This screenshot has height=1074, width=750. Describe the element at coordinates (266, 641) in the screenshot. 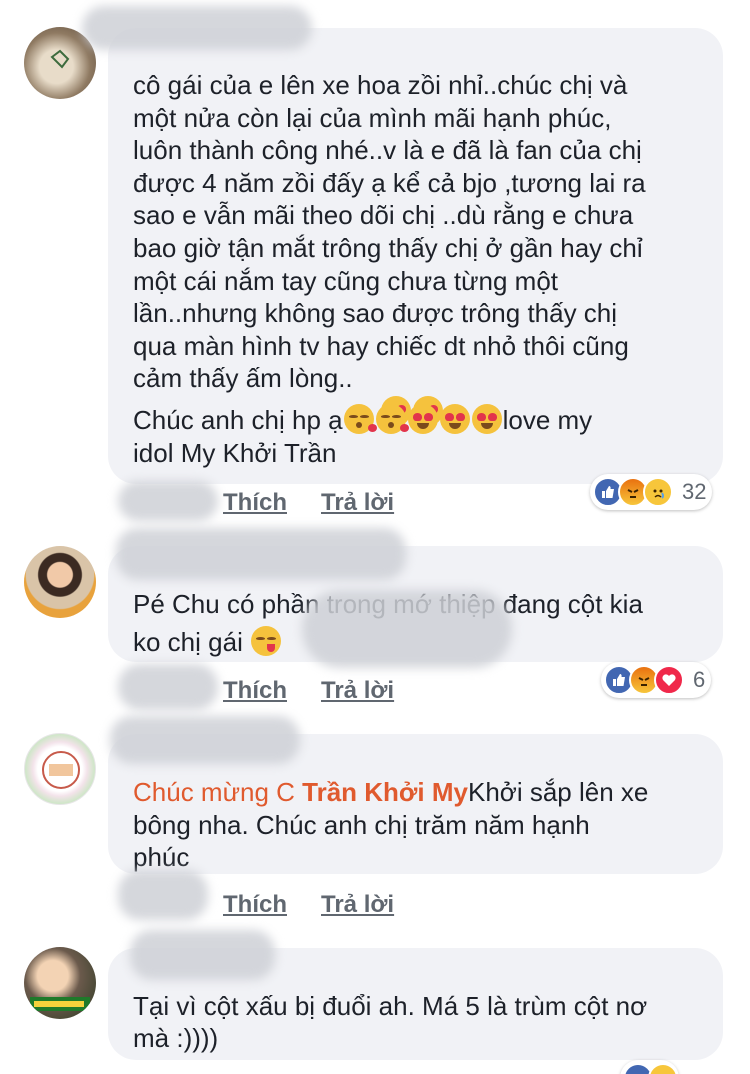

I see `yum-emoji` at that location.